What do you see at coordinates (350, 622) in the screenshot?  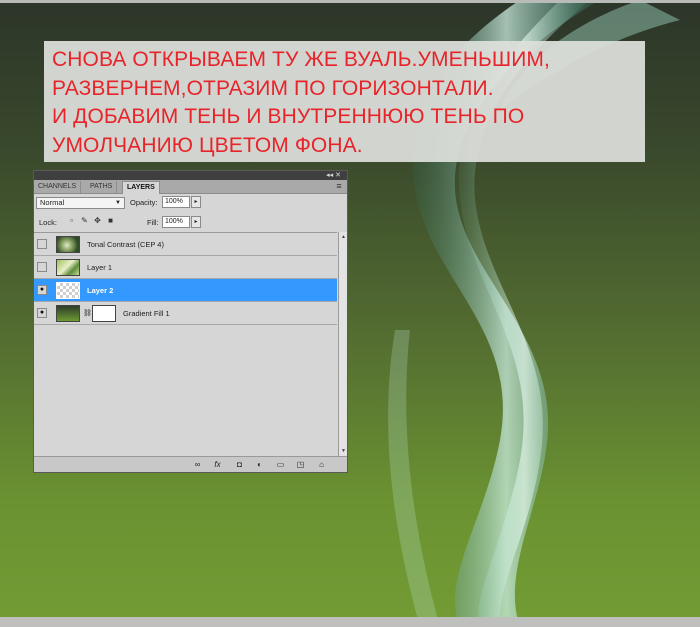 I see `bottom-bar` at bounding box center [350, 622].